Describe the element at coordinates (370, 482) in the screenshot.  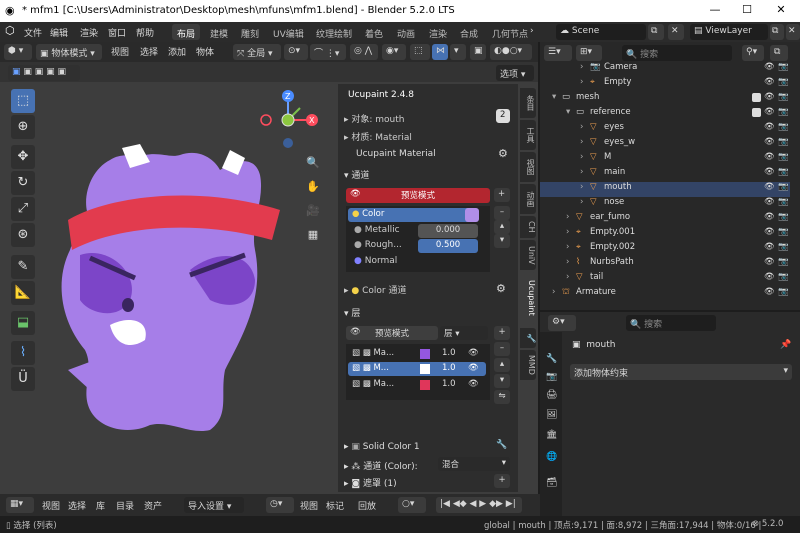
I see `mask-expander: ▸ ◙ 遮罩 (1)` at that location.